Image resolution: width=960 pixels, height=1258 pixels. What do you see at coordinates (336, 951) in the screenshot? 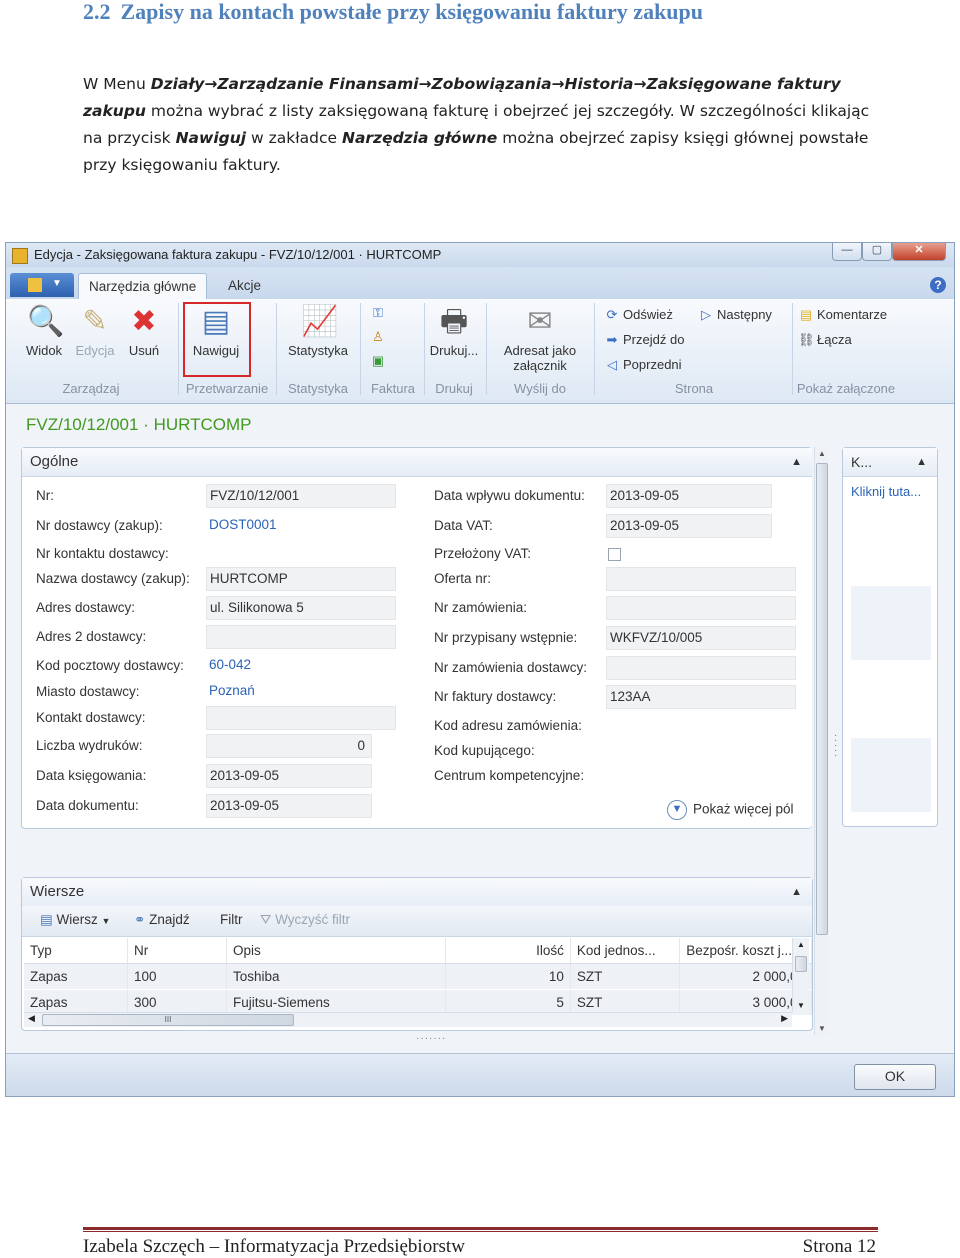
I see `column-header: Opis` at bounding box center [336, 951].